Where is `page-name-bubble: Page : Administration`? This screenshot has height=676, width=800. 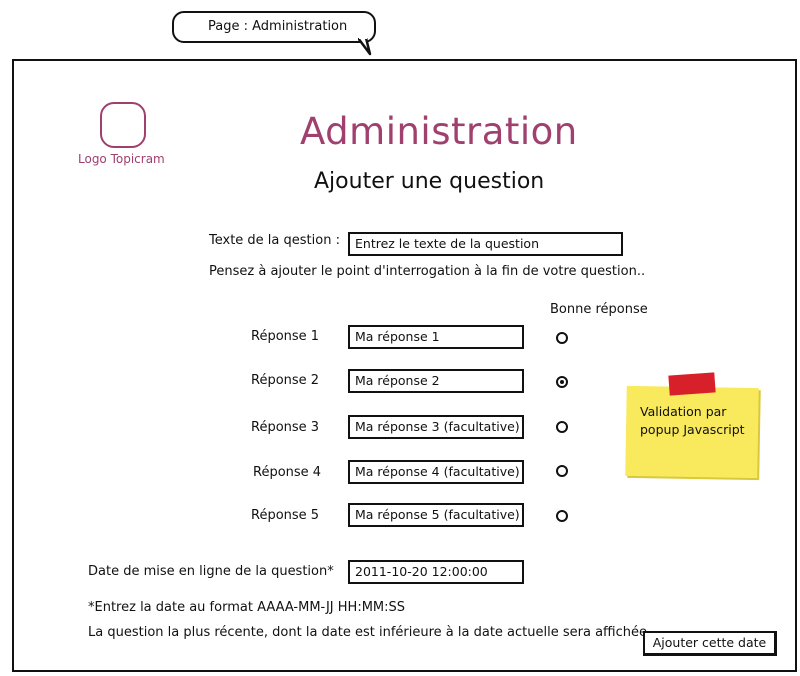 page-name-bubble: Page : Administration is located at coordinates (274, 27).